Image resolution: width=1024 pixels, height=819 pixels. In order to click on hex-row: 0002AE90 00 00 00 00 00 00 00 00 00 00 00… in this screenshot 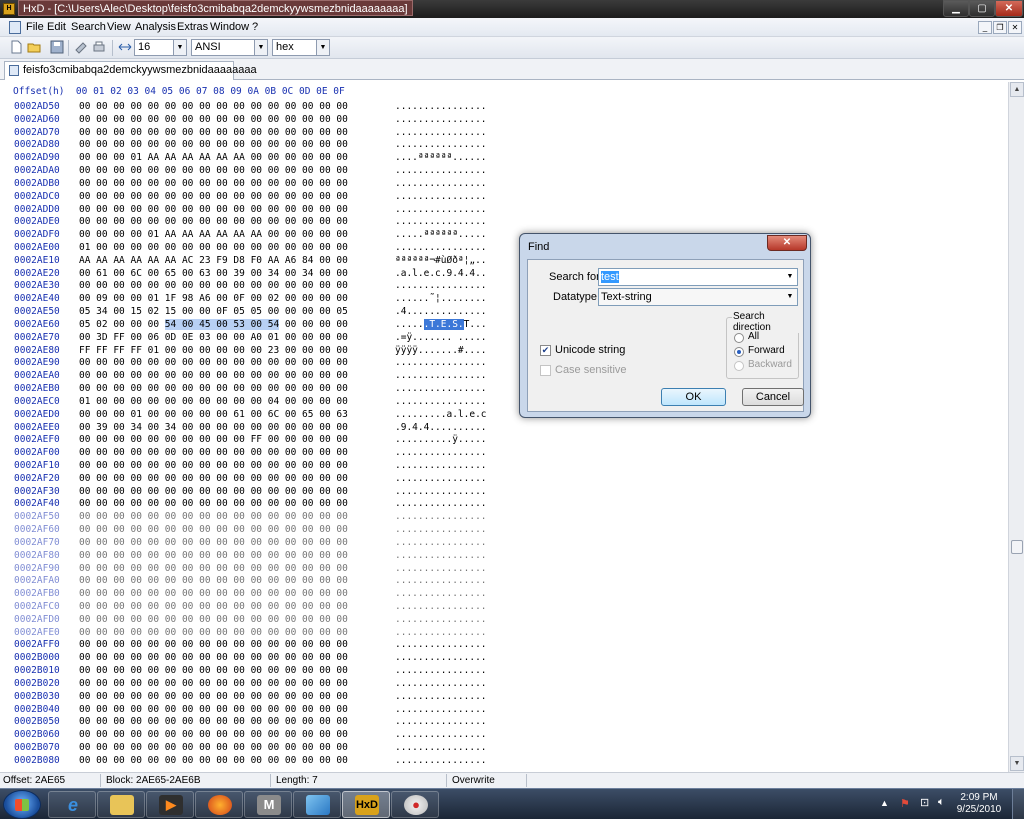, I will do `click(500, 363)`.